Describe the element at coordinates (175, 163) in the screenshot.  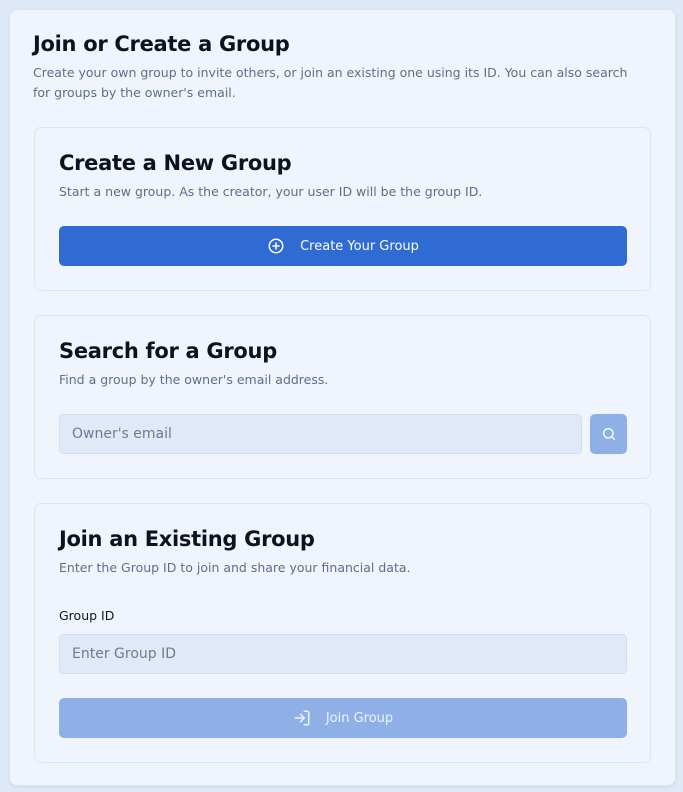
I see `create-group-title: Create a New Group` at that location.